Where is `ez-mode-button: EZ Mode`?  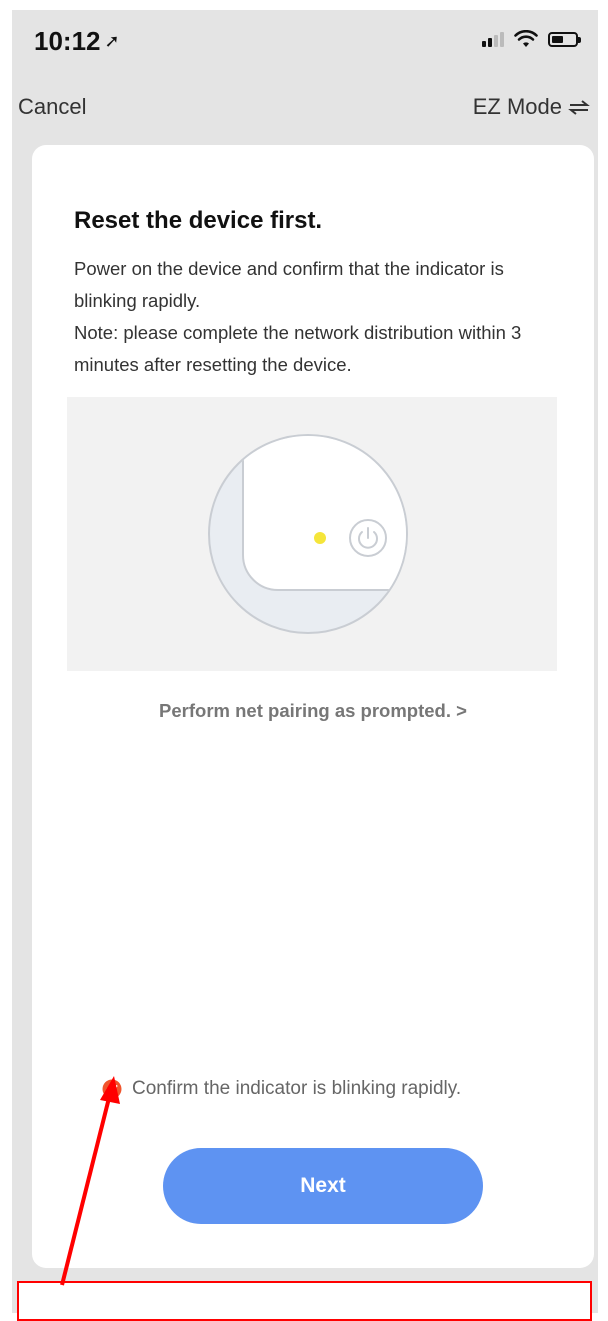 ez-mode-button: EZ Mode is located at coordinates (531, 107).